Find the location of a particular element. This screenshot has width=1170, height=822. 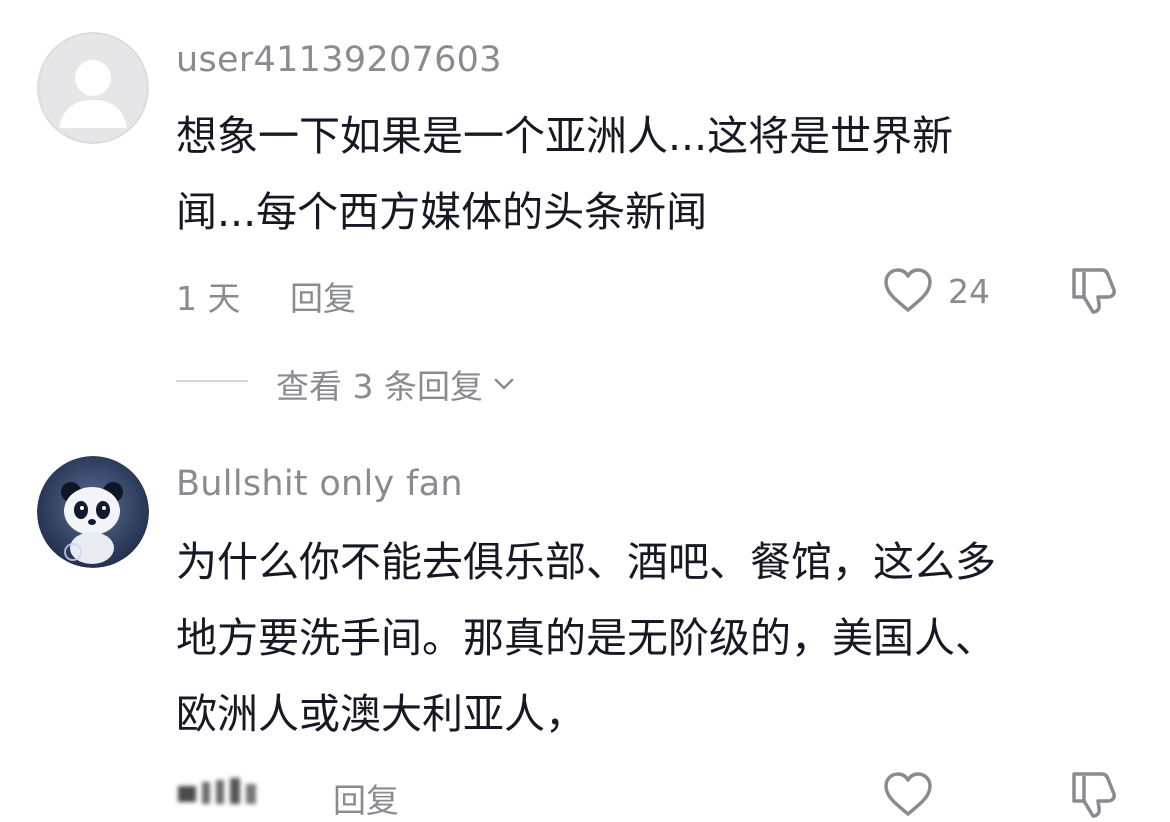

comment-time: 1 天 is located at coordinates (208, 298).